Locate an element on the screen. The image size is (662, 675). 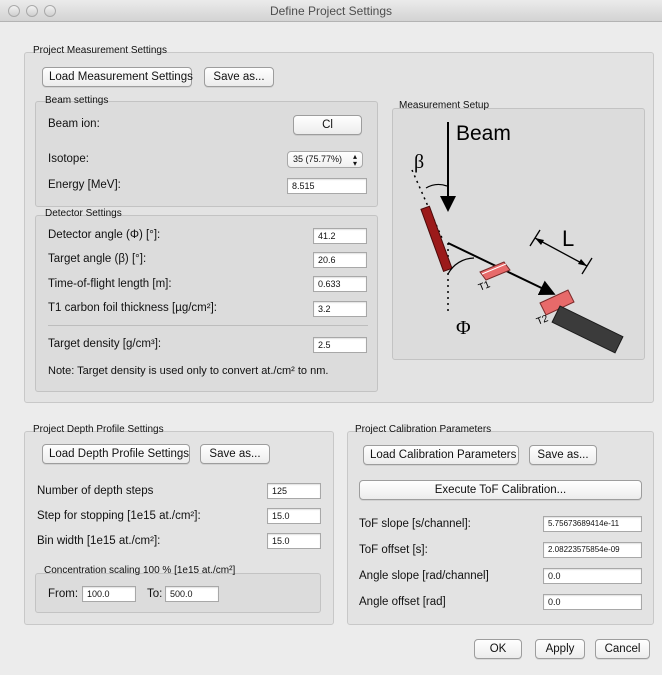
from-label: From: is located at coordinates (63, 594).